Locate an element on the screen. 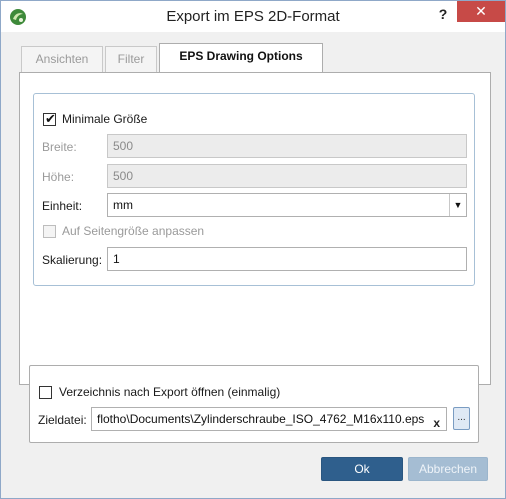 This screenshot has width=506, height=499. scaling-field: 1 is located at coordinates (287, 259).